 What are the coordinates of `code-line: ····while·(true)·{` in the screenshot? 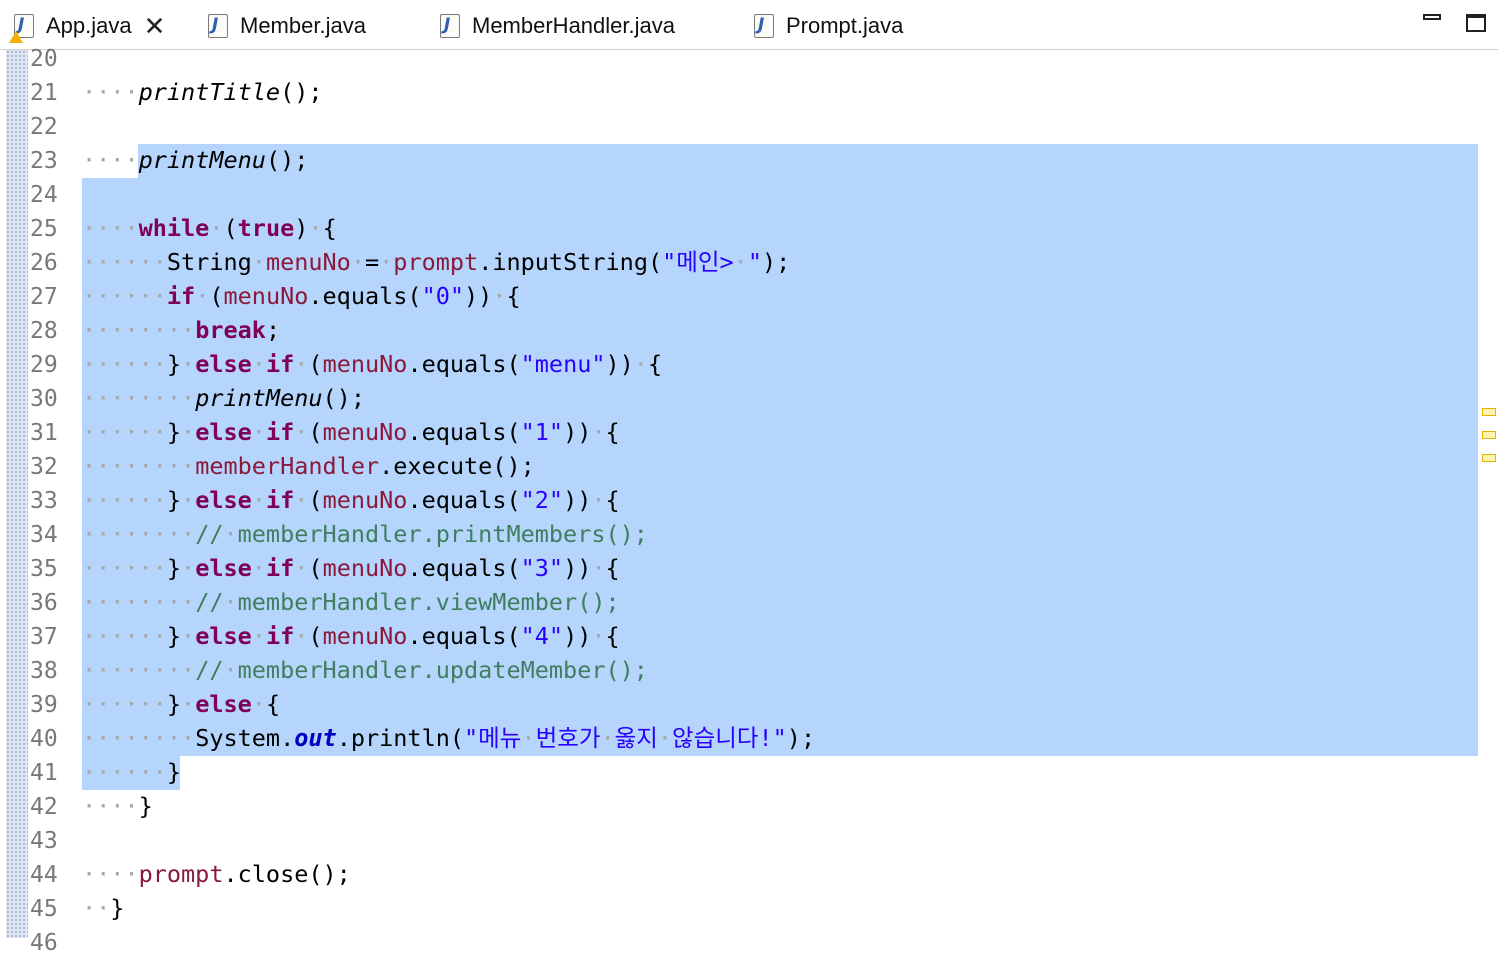 It's located at (209, 228).